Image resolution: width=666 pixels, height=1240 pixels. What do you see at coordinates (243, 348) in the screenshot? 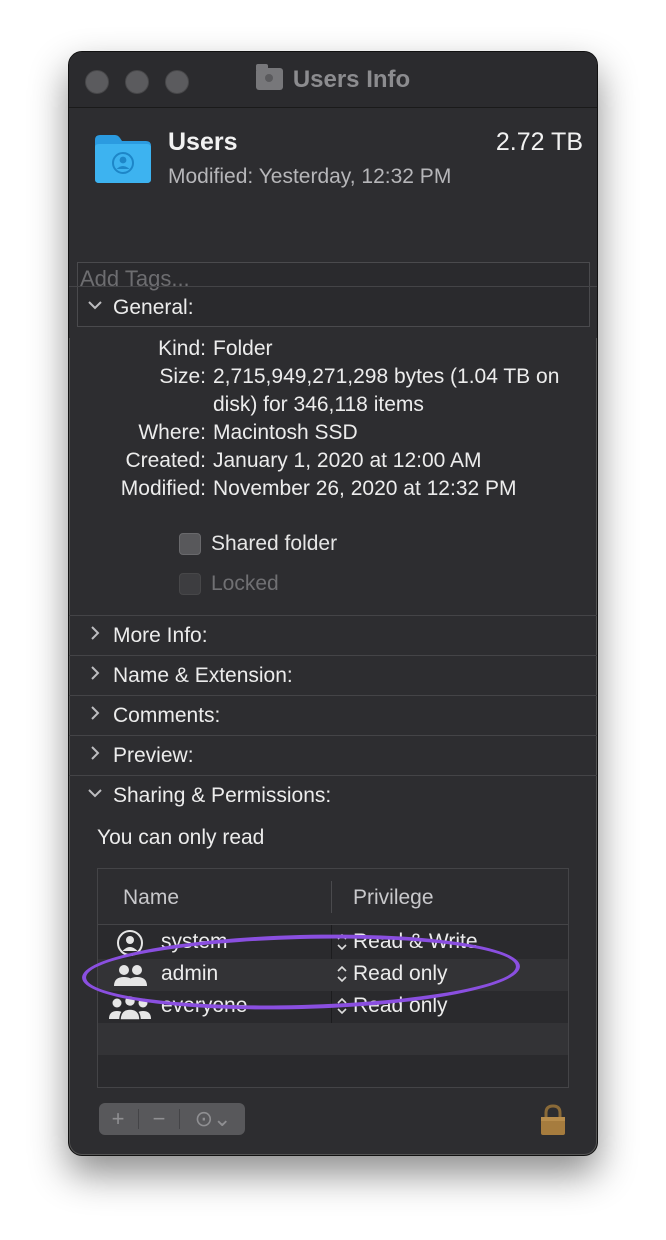
I see `info-value: Folder` at bounding box center [243, 348].